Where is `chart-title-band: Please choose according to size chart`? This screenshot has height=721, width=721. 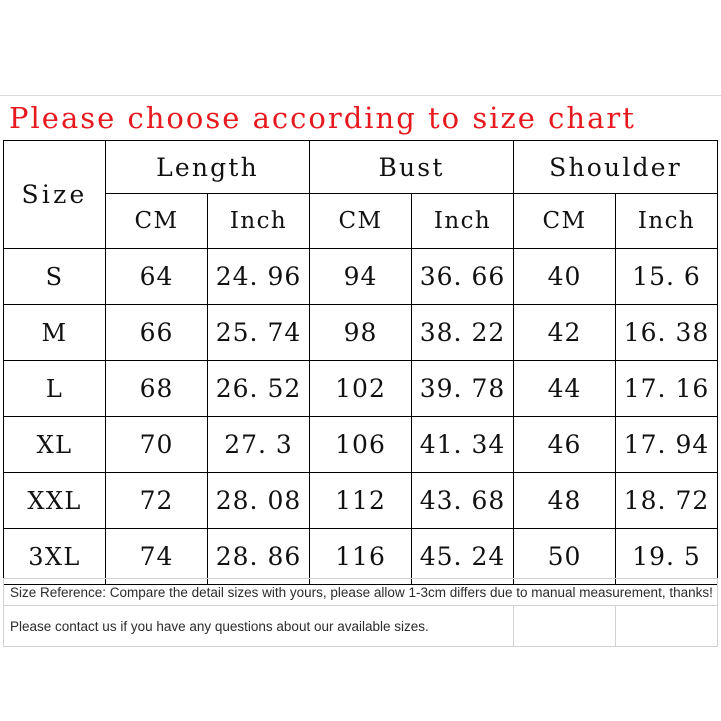
chart-title-band: Please choose according to size chart is located at coordinates (360, 118).